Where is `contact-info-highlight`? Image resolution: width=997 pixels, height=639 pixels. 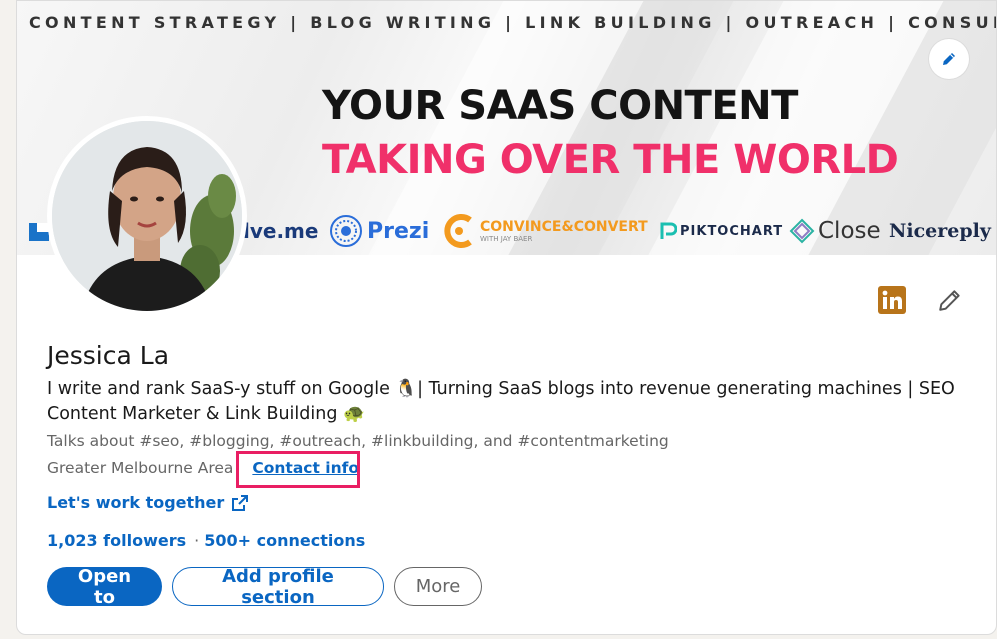 contact-info-highlight is located at coordinates (298, 469).